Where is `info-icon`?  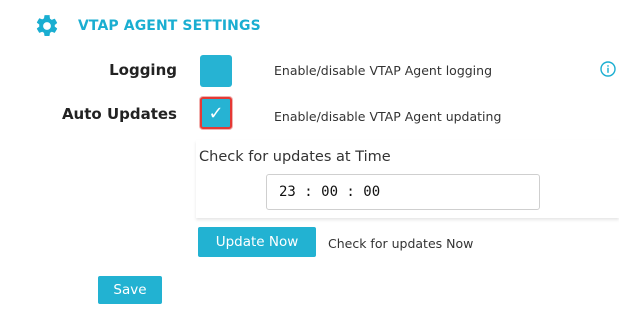 info-icon is located at coordinates (608, 69).